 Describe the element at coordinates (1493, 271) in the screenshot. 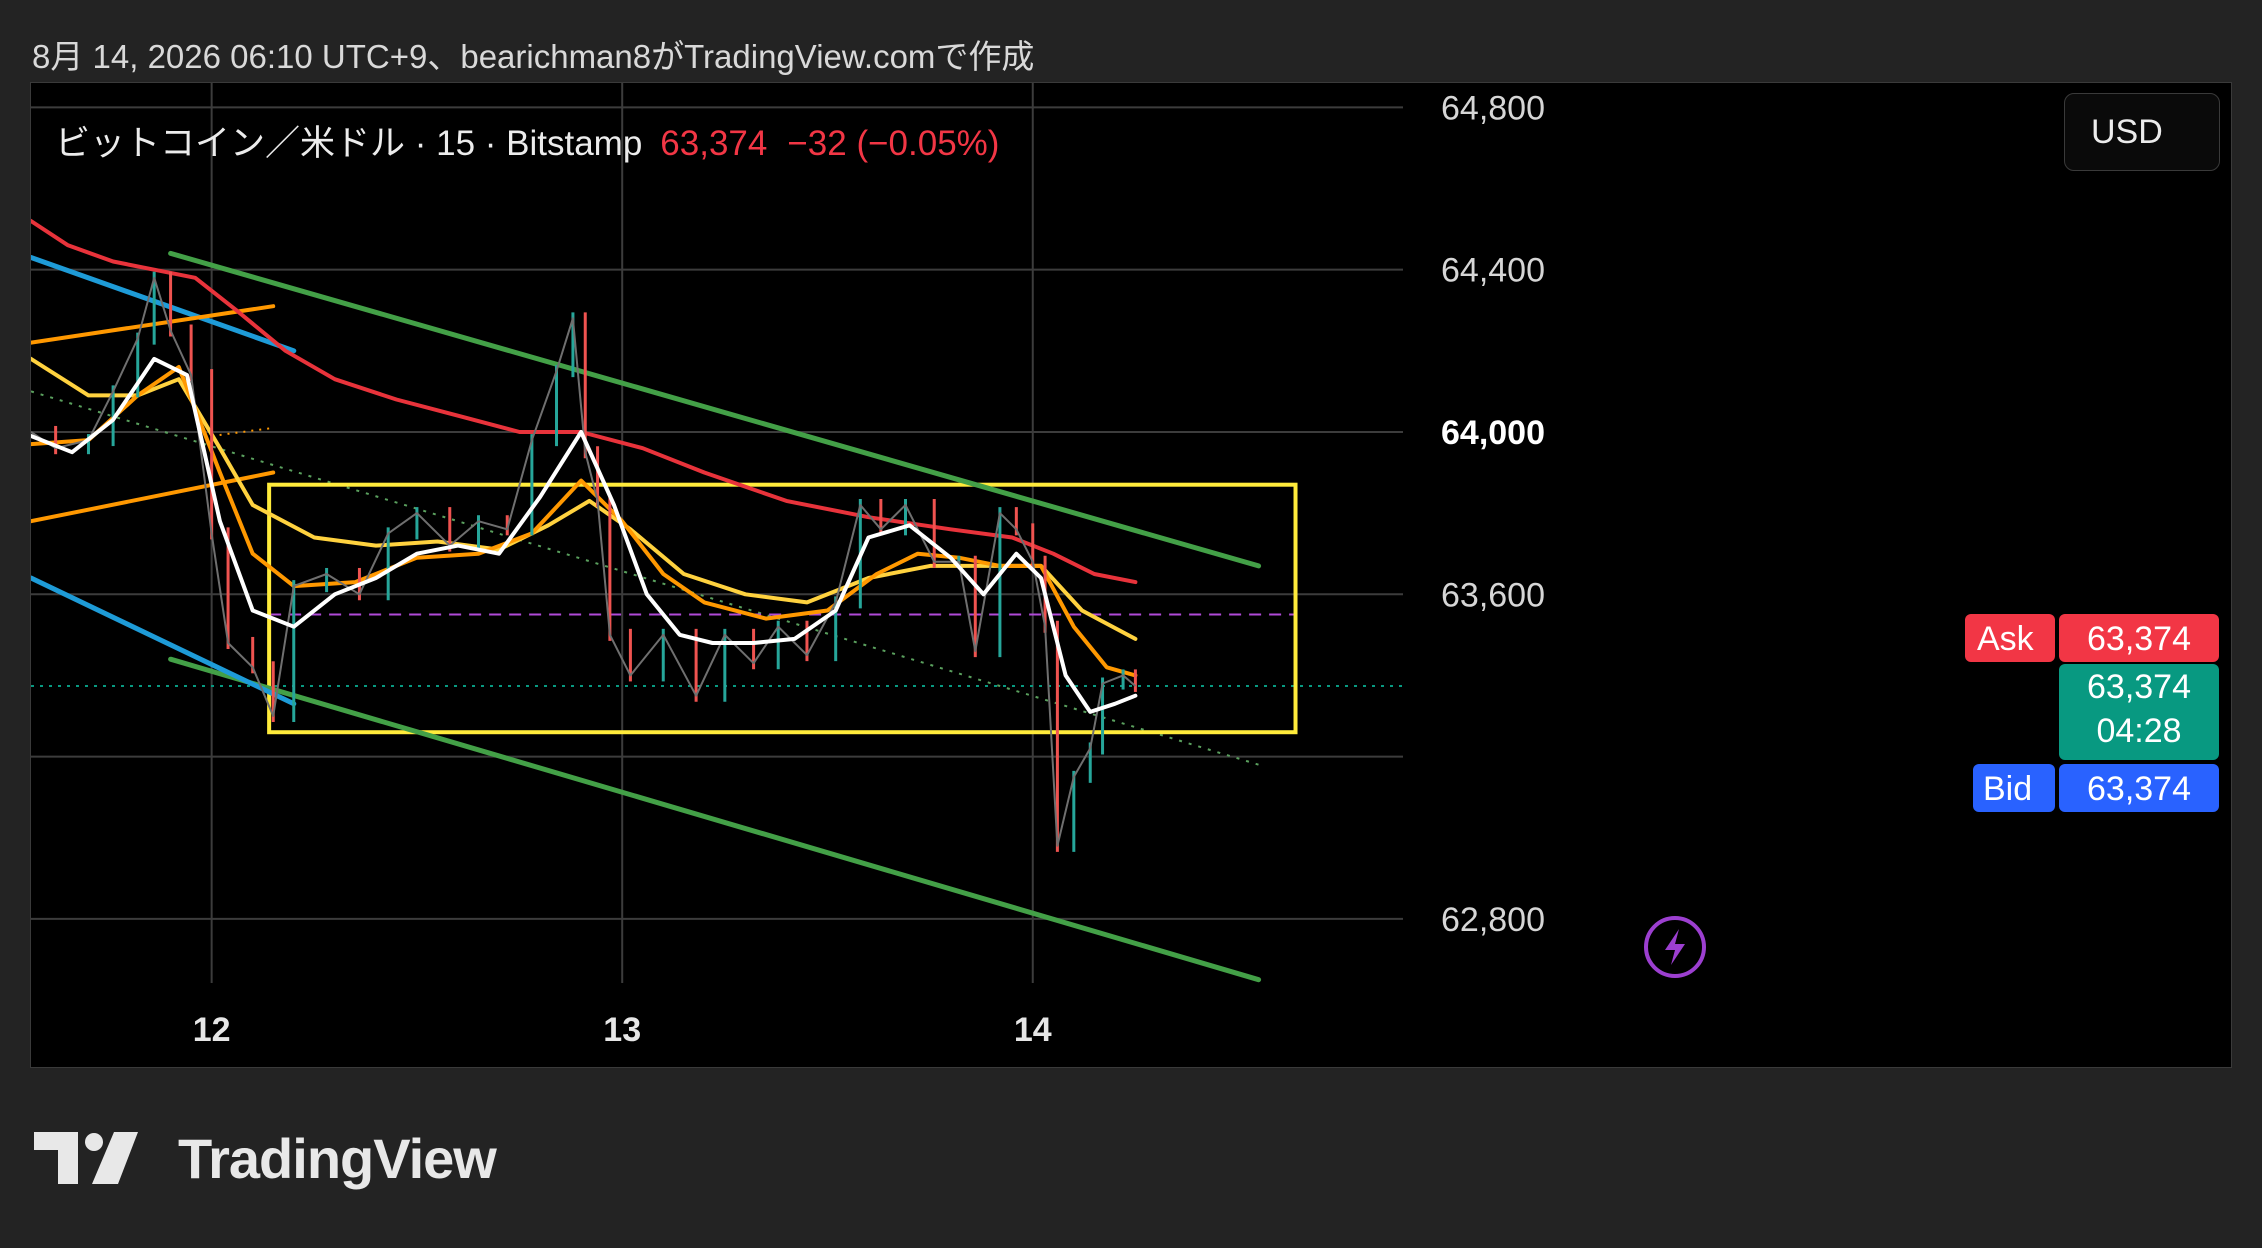

I see `y-tick-label: 64,400` at that location.